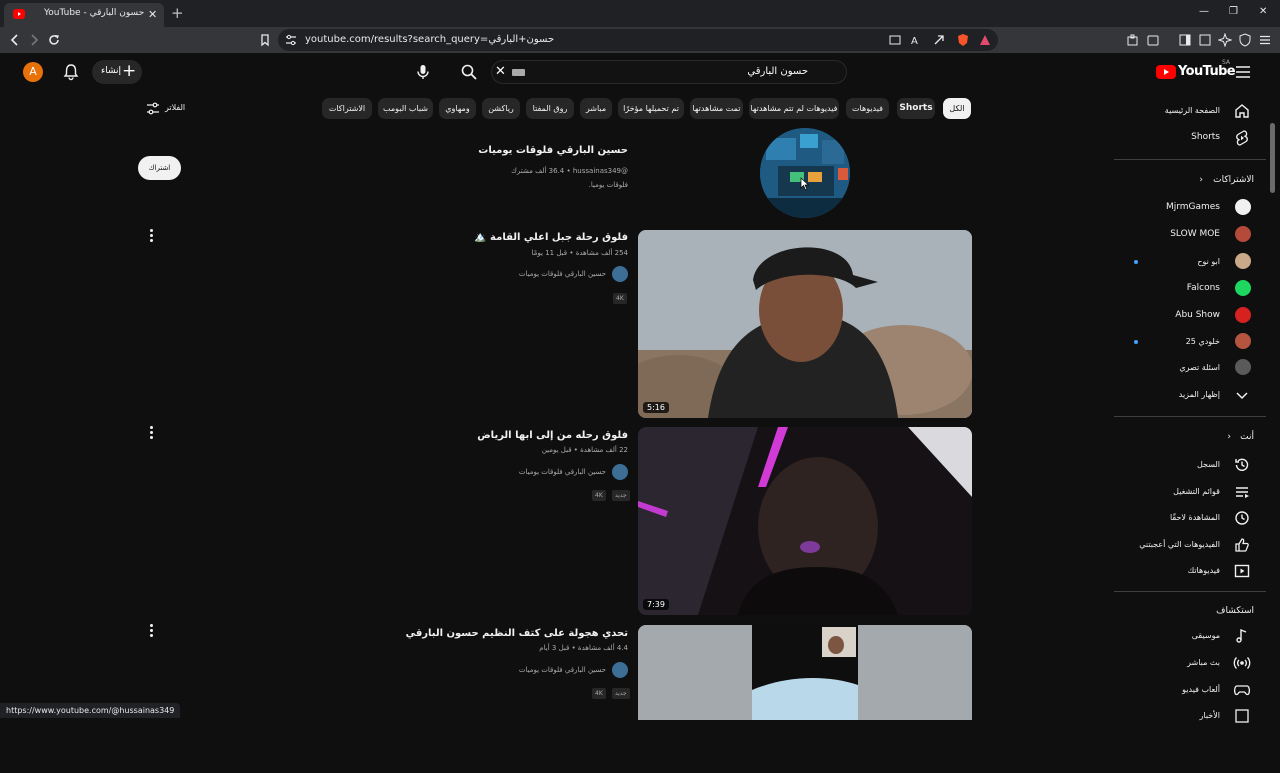 This screenshot has width=1280, height=773. I want to click on video-meta-1: 254 ألف مشاهدة • قبل 11 يومًا, so click(579, 253).